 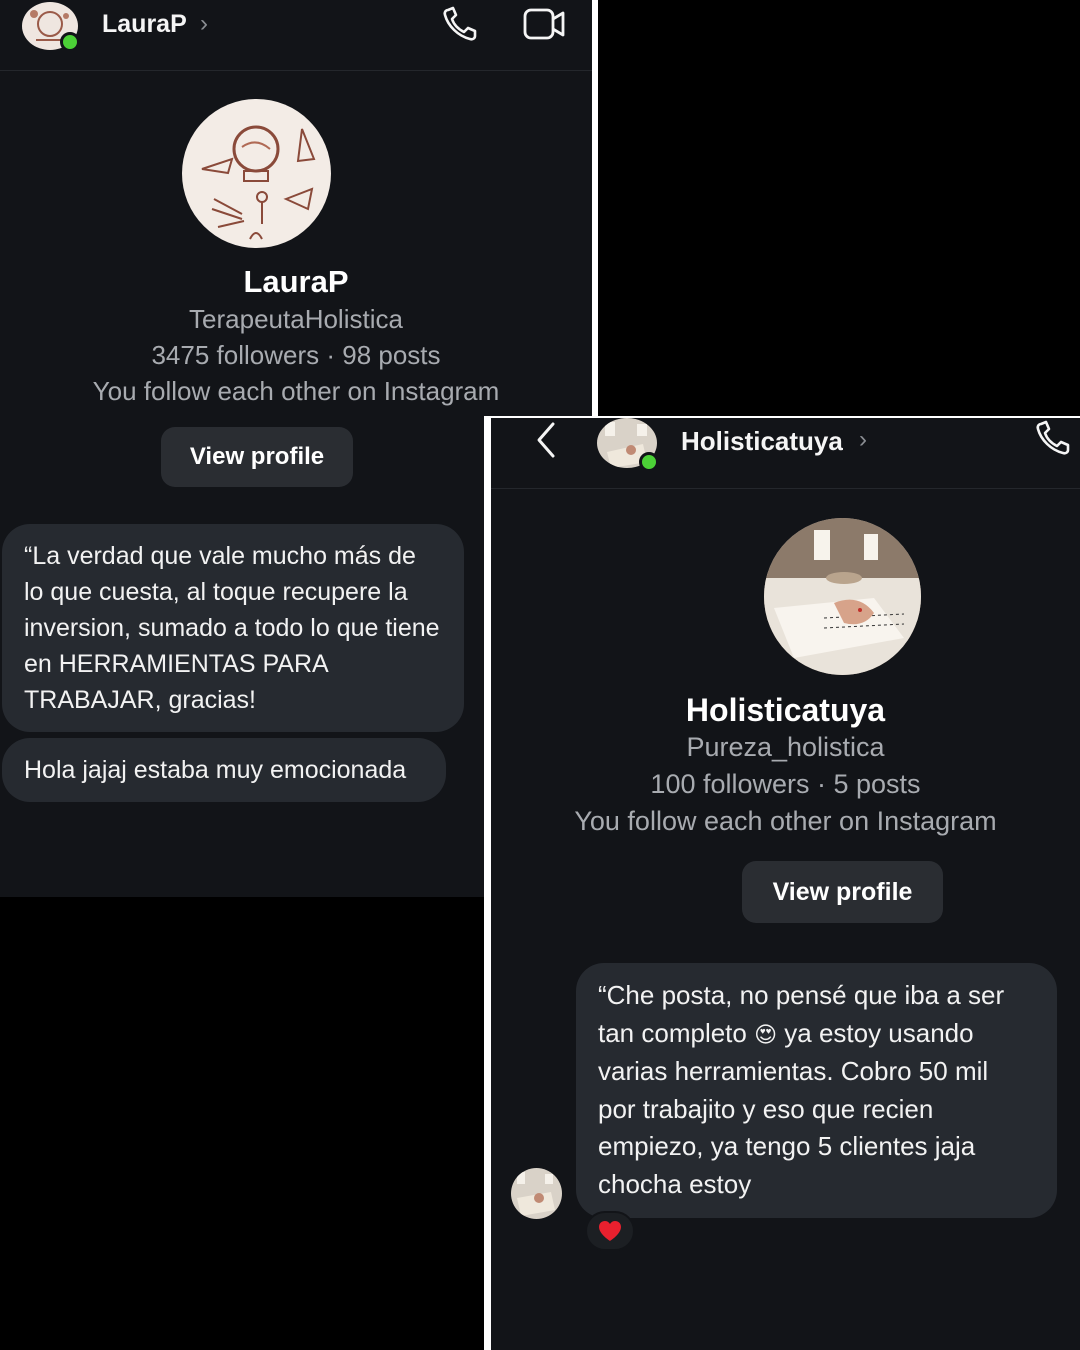 What do you see at coordinates (762, 441) in the screenshot?
I see `header-name: Holisticatuya` at bounding box center [762, 441].